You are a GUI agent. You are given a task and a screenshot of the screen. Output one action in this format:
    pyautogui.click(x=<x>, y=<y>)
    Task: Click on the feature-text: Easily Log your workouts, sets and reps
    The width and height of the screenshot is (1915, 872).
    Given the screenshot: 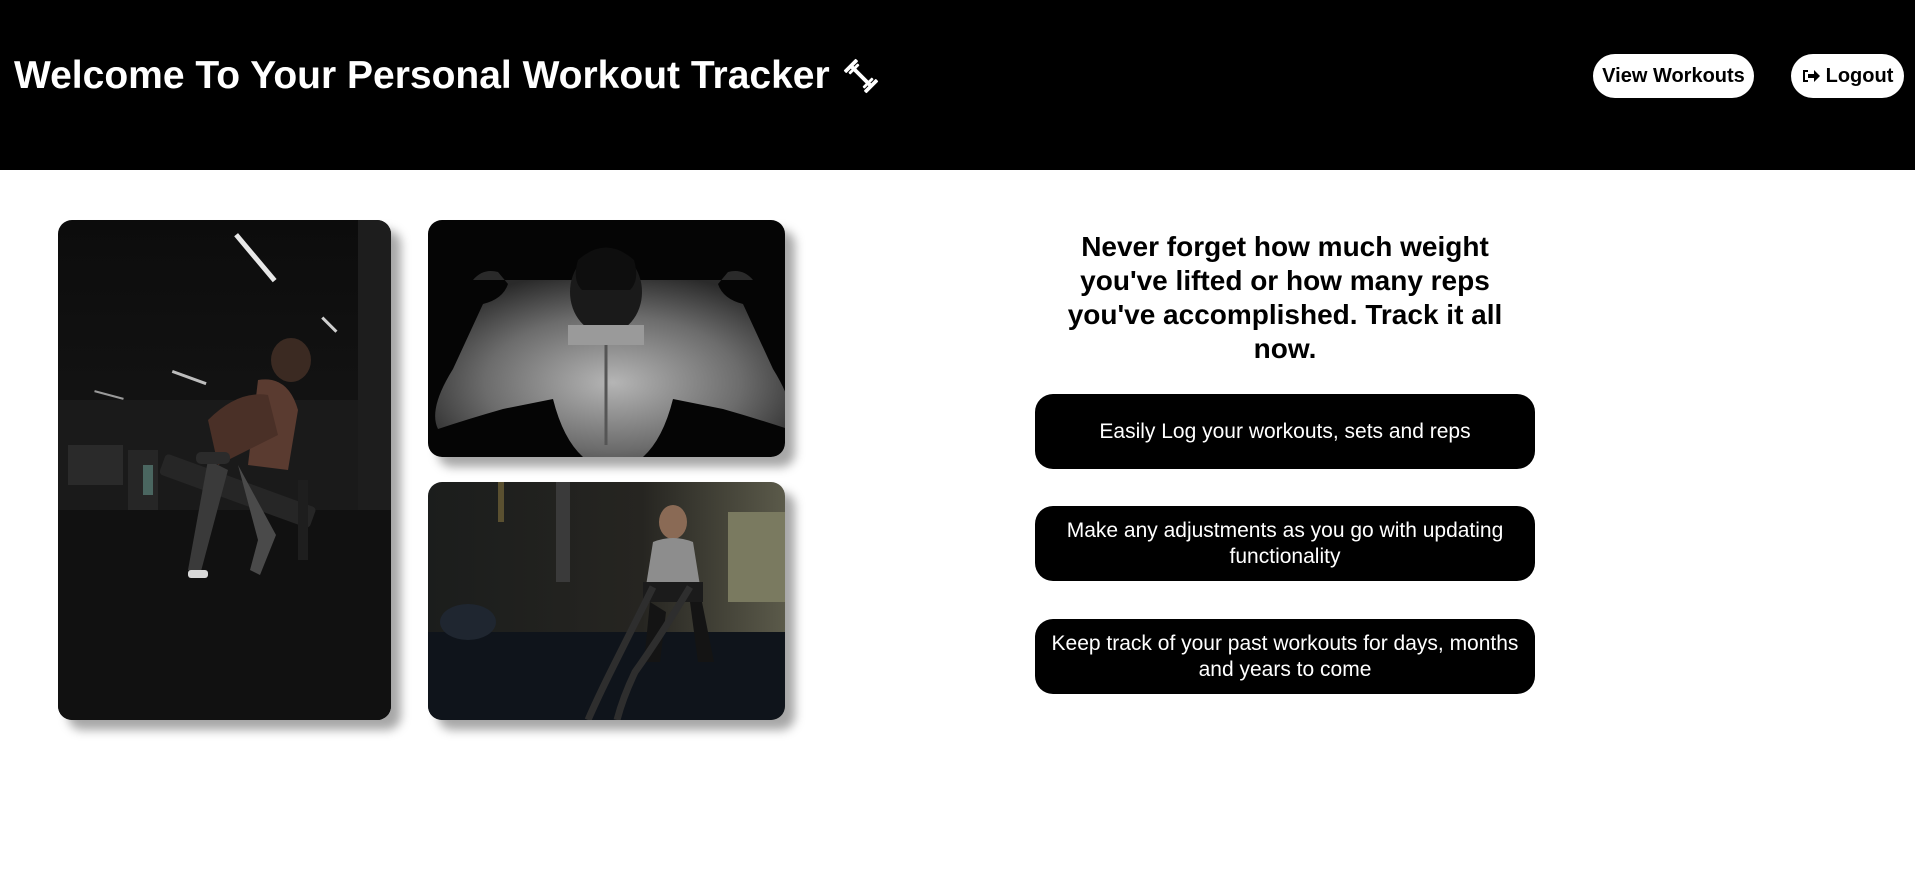 What is the action you would take?
    pyautogui.click(x=1285, y=431)
    